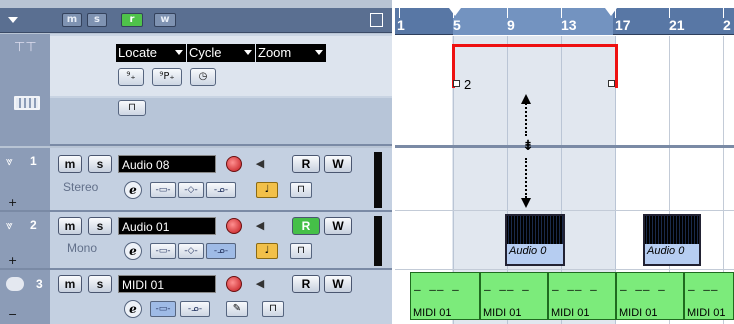  I want to click on pencil-icon: ✎, so click(237, 309).